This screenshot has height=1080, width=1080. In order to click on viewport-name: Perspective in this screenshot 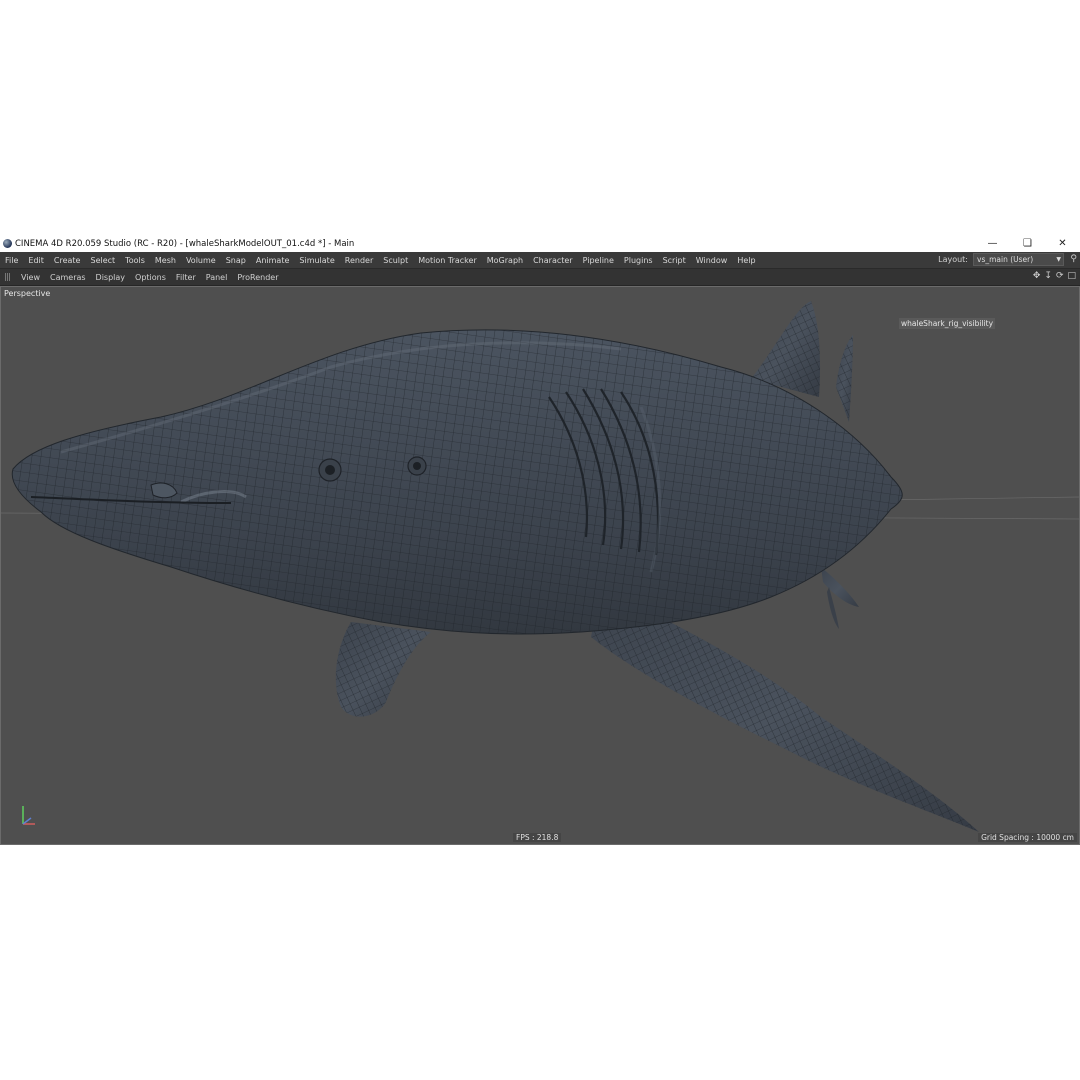, I will do `click(27, 293)`.